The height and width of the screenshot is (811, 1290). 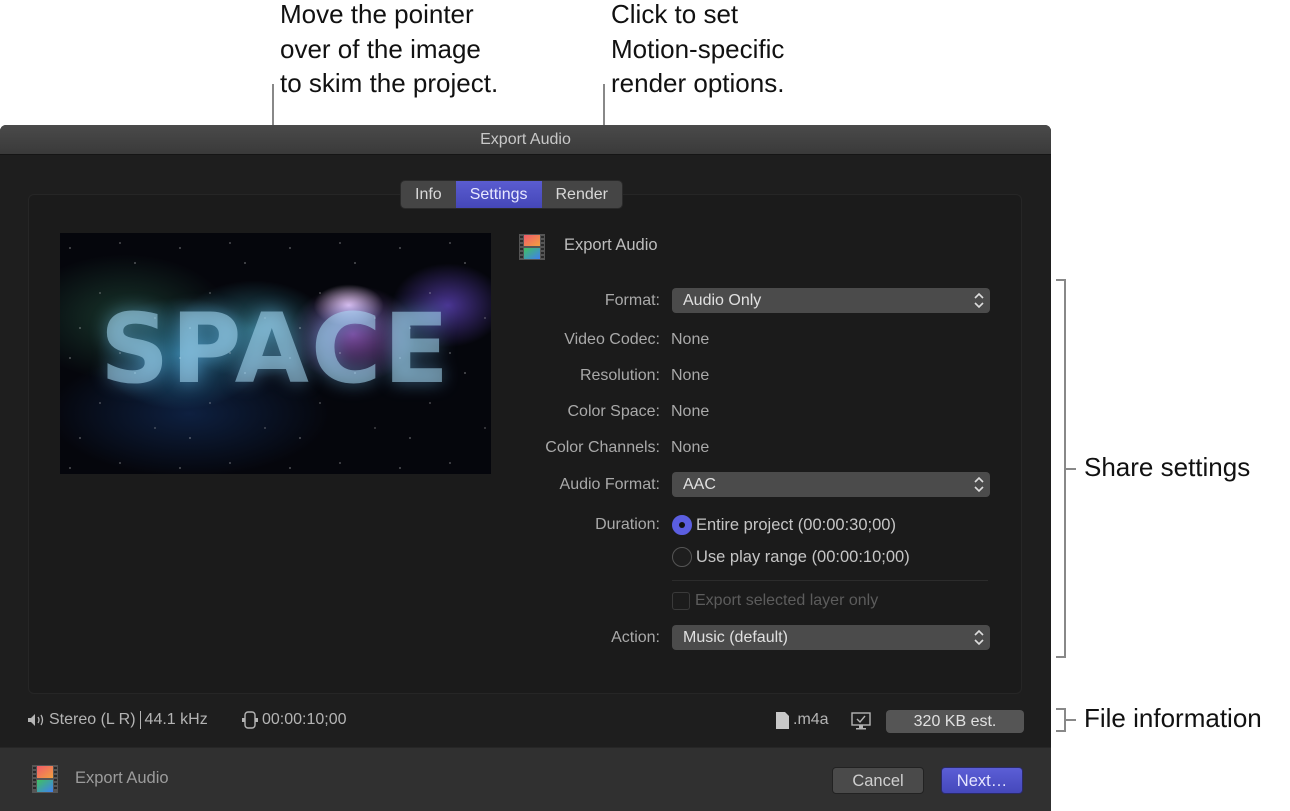 I want to click on format-value: Audio Only, so click(x=722, y=300).